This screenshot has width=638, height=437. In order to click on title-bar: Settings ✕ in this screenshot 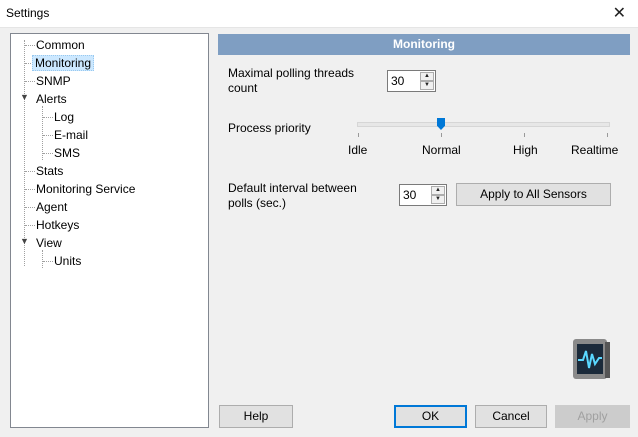, I will do `click(319, 14)`.